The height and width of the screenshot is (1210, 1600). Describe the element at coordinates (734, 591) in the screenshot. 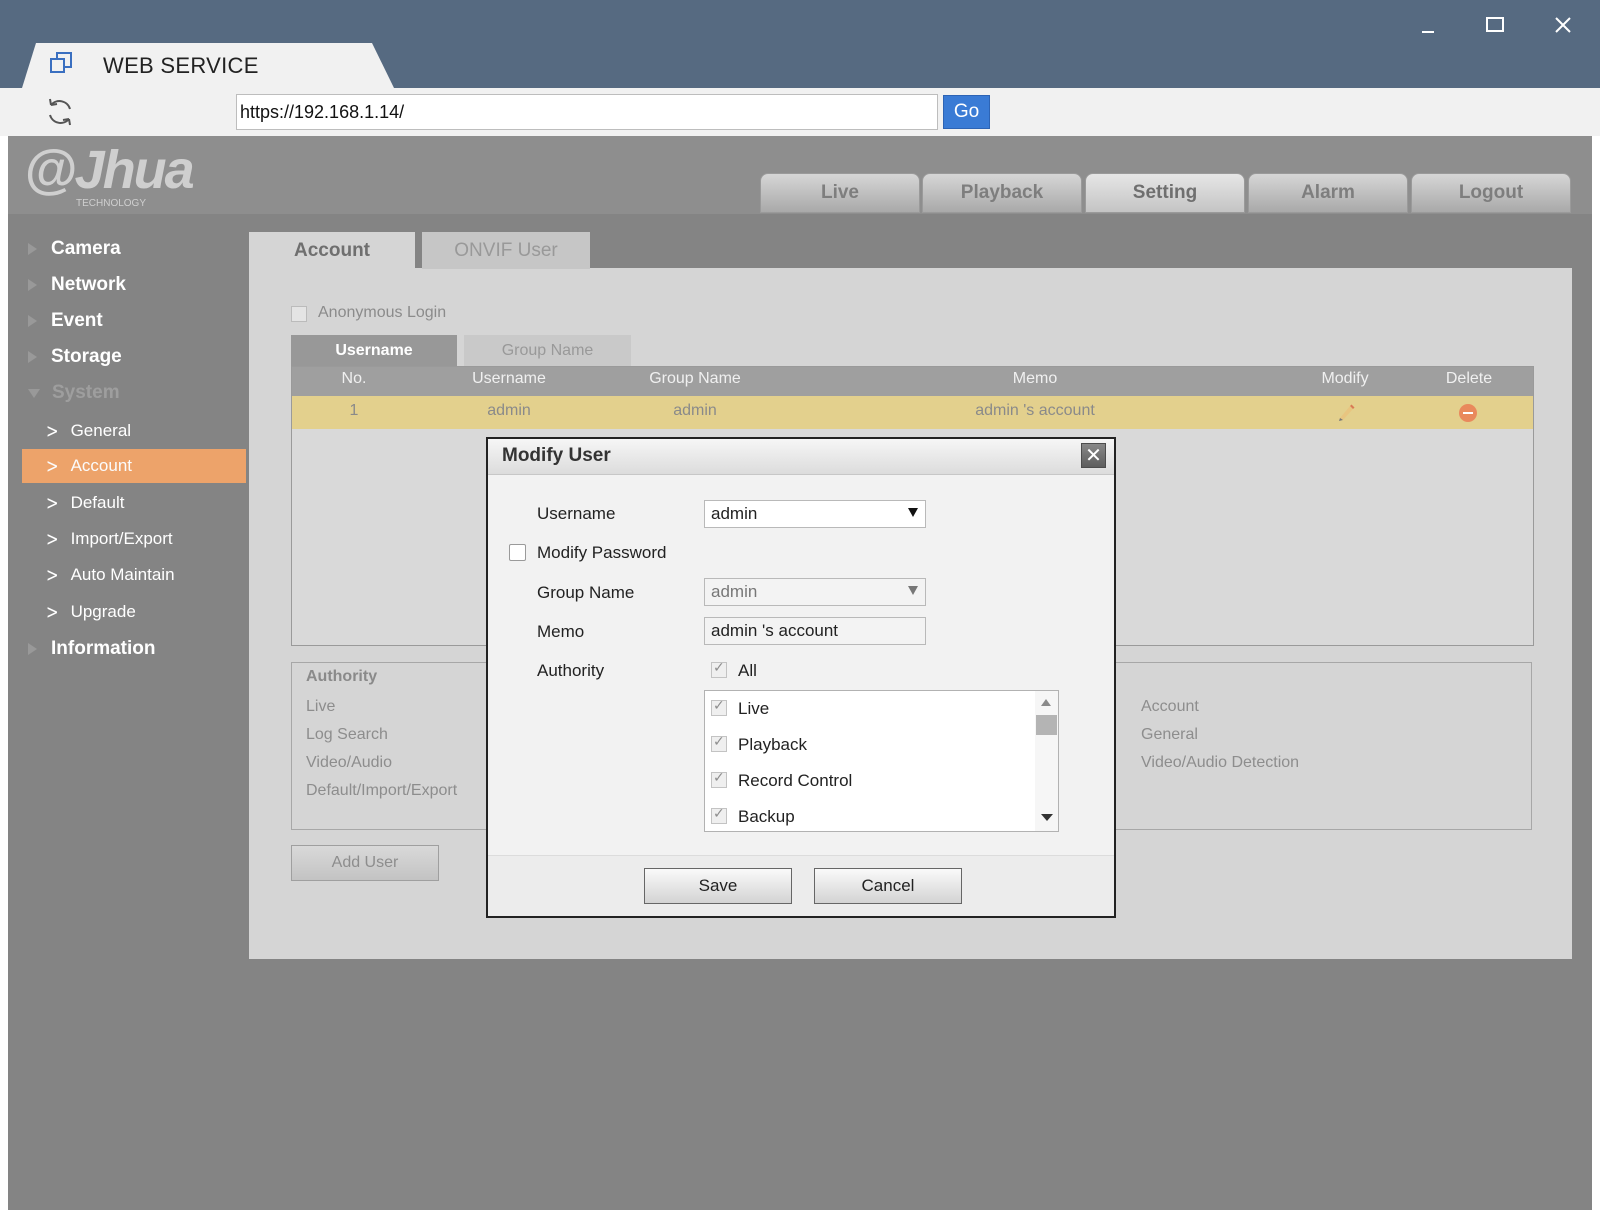

I see `group-name-value: admin` at that location.